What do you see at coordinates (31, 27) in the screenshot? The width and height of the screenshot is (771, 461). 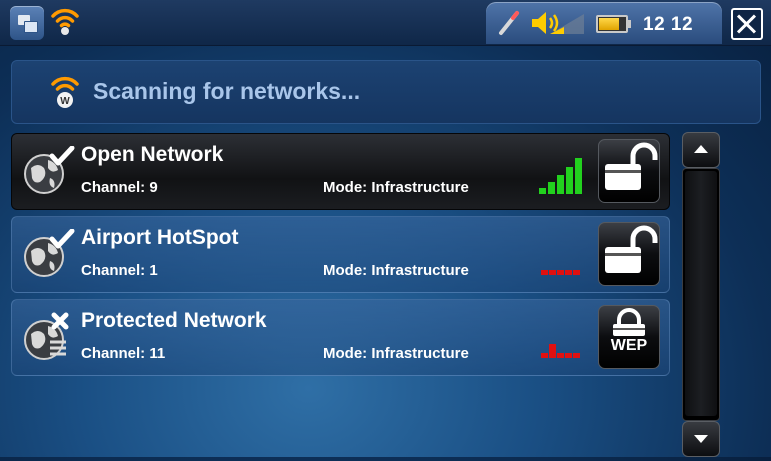 I see `home-icon-layer` at bounding box center [31, 27].